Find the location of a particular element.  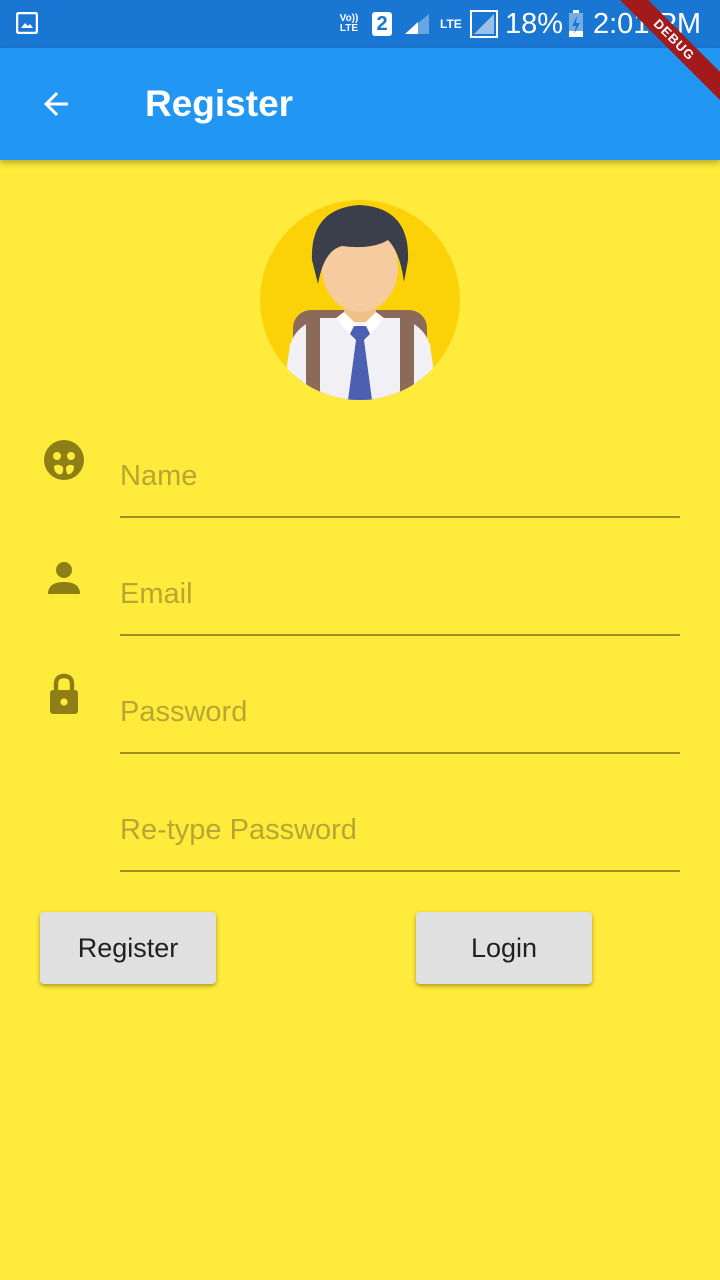

lte-label: LTE is located at coordinates (451, 24).